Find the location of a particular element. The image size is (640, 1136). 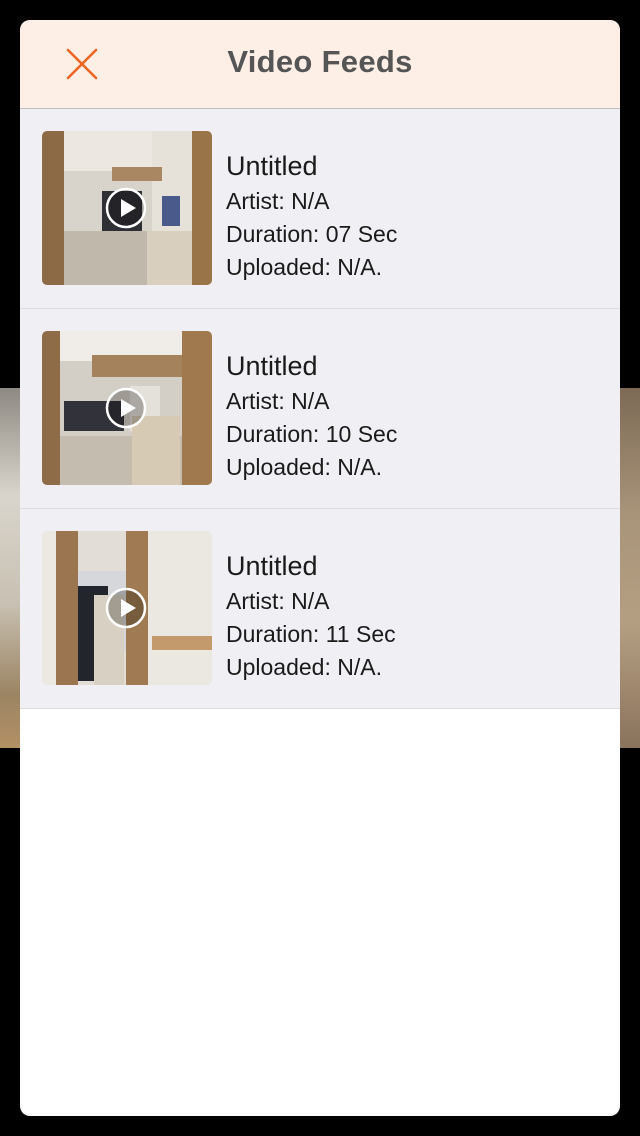

modal-header: Video Feeds is located at coordinates (320, 64).